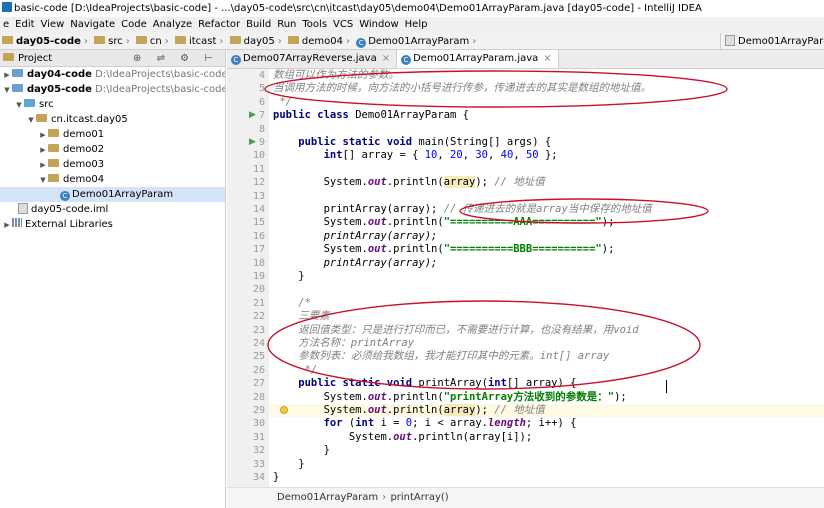  I want to click on nav-crumb-demo04: demo04, so click(315, 41).